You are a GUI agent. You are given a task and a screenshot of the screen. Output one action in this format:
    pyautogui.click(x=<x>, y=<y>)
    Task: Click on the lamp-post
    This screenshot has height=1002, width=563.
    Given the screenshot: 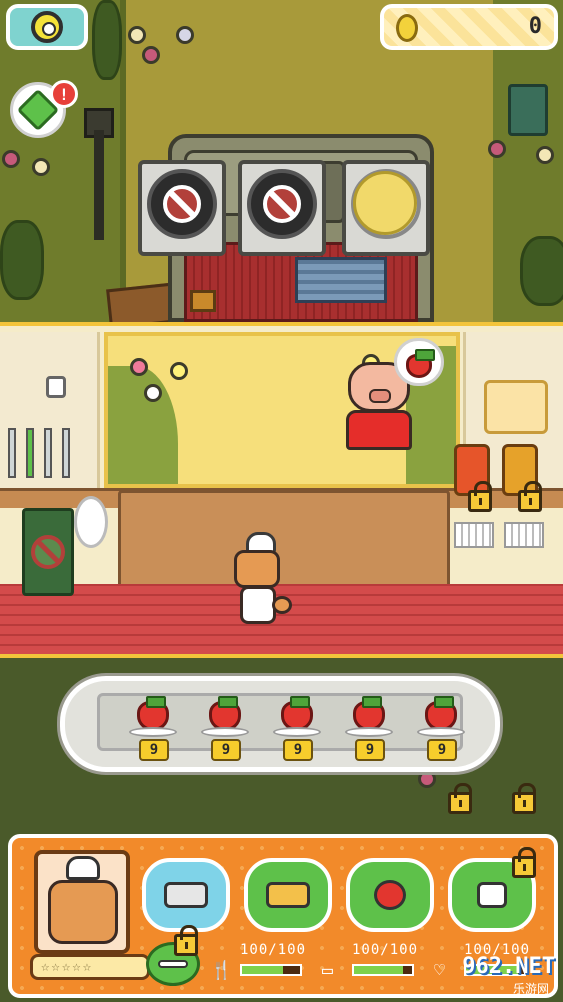 What is the action you would take?
    pyautogui.click(x=99, y=185)
    